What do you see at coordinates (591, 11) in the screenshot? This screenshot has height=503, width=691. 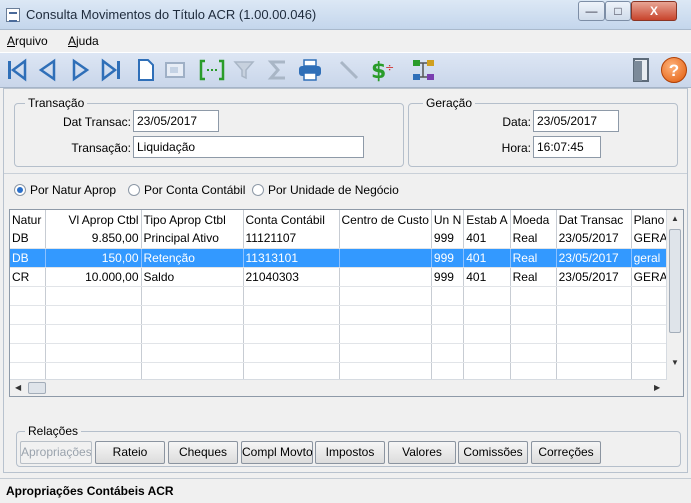 I see `minimize-button: —` at bounding box center [591, 11].